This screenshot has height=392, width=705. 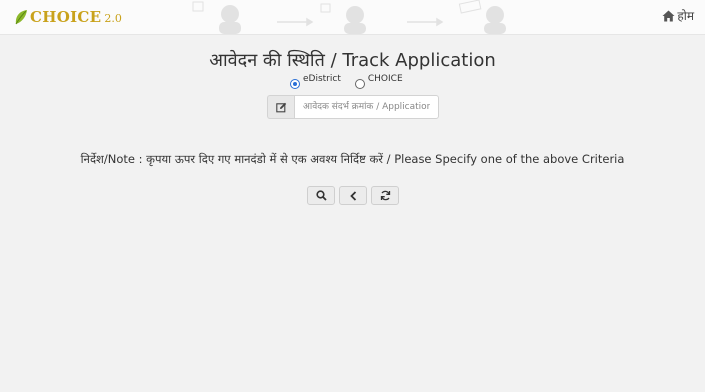 I want to click on search-icon, so click(x=321, y=195).